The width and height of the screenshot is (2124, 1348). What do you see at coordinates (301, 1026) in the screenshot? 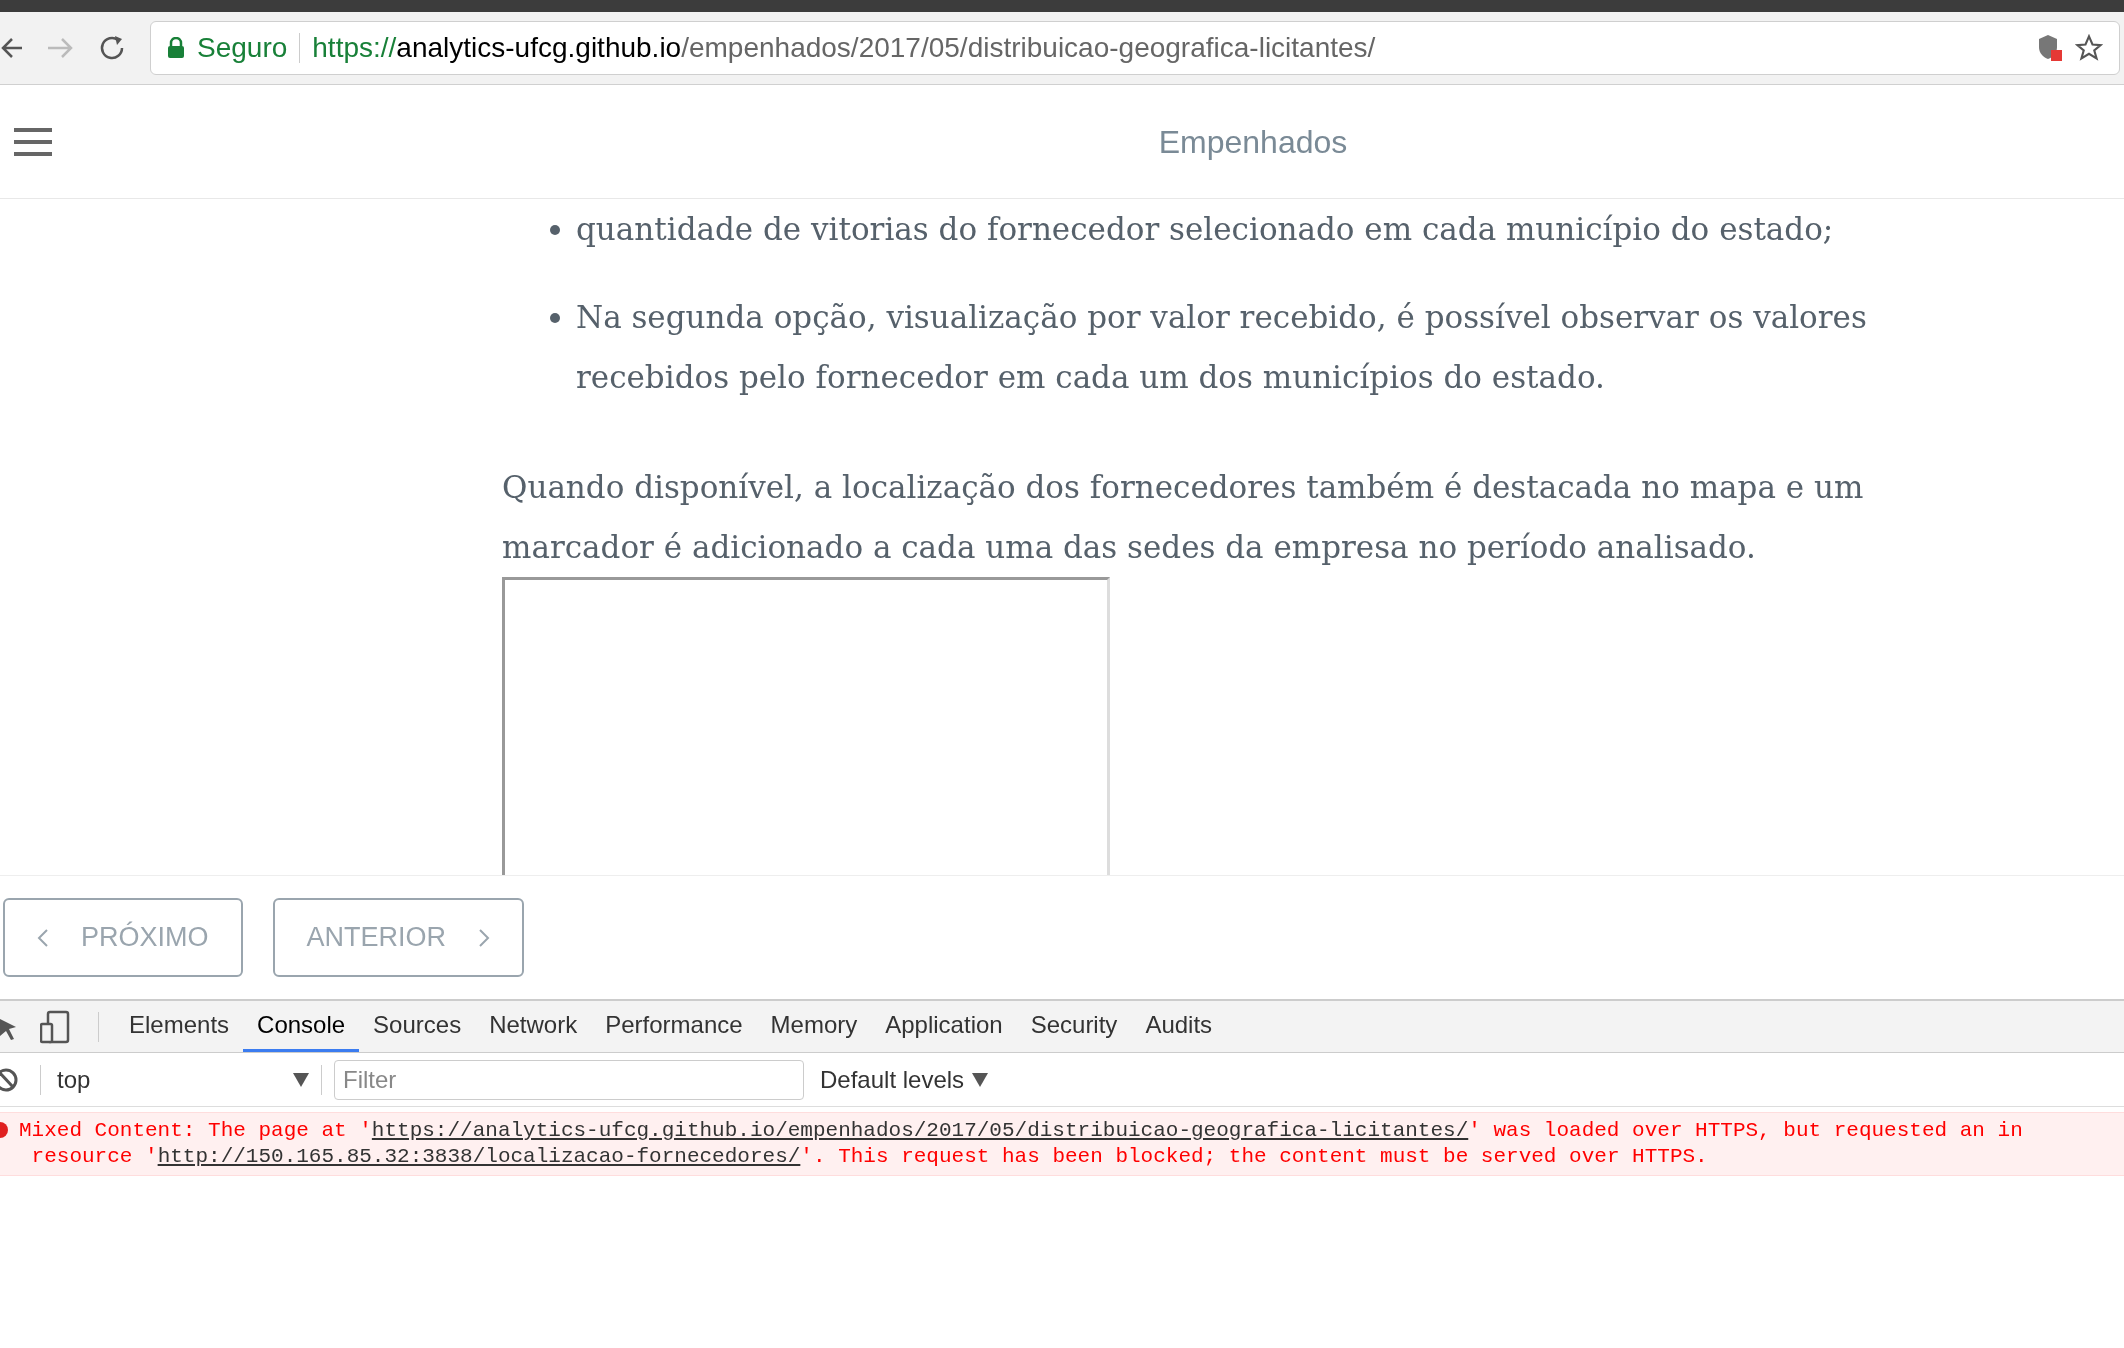
I see `devtools-tab: Console` at bounding box center [301, 1026].